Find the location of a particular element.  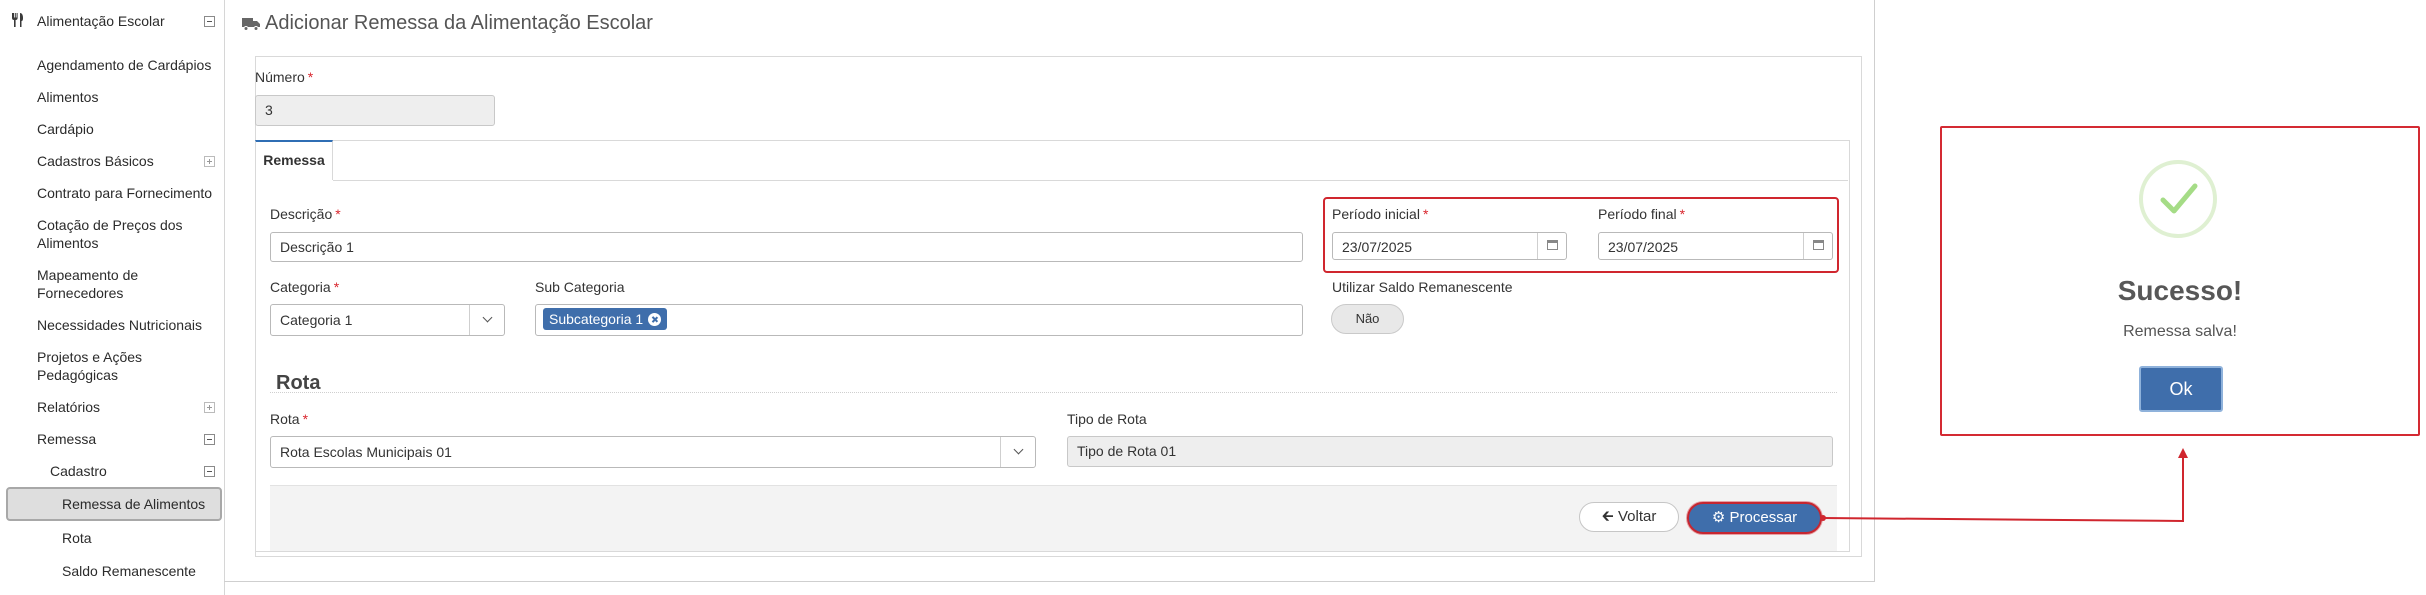

check-icon is located at coordinates (2179, 198).